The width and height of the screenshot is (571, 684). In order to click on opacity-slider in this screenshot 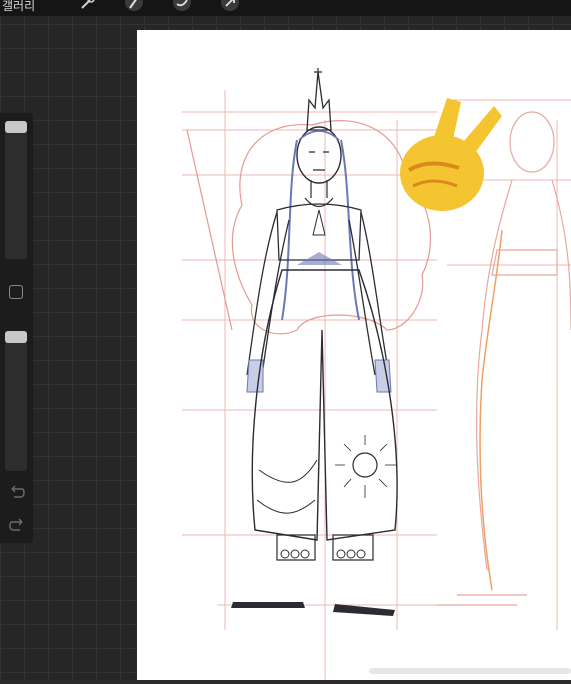, I will do `click(16, 401)`.